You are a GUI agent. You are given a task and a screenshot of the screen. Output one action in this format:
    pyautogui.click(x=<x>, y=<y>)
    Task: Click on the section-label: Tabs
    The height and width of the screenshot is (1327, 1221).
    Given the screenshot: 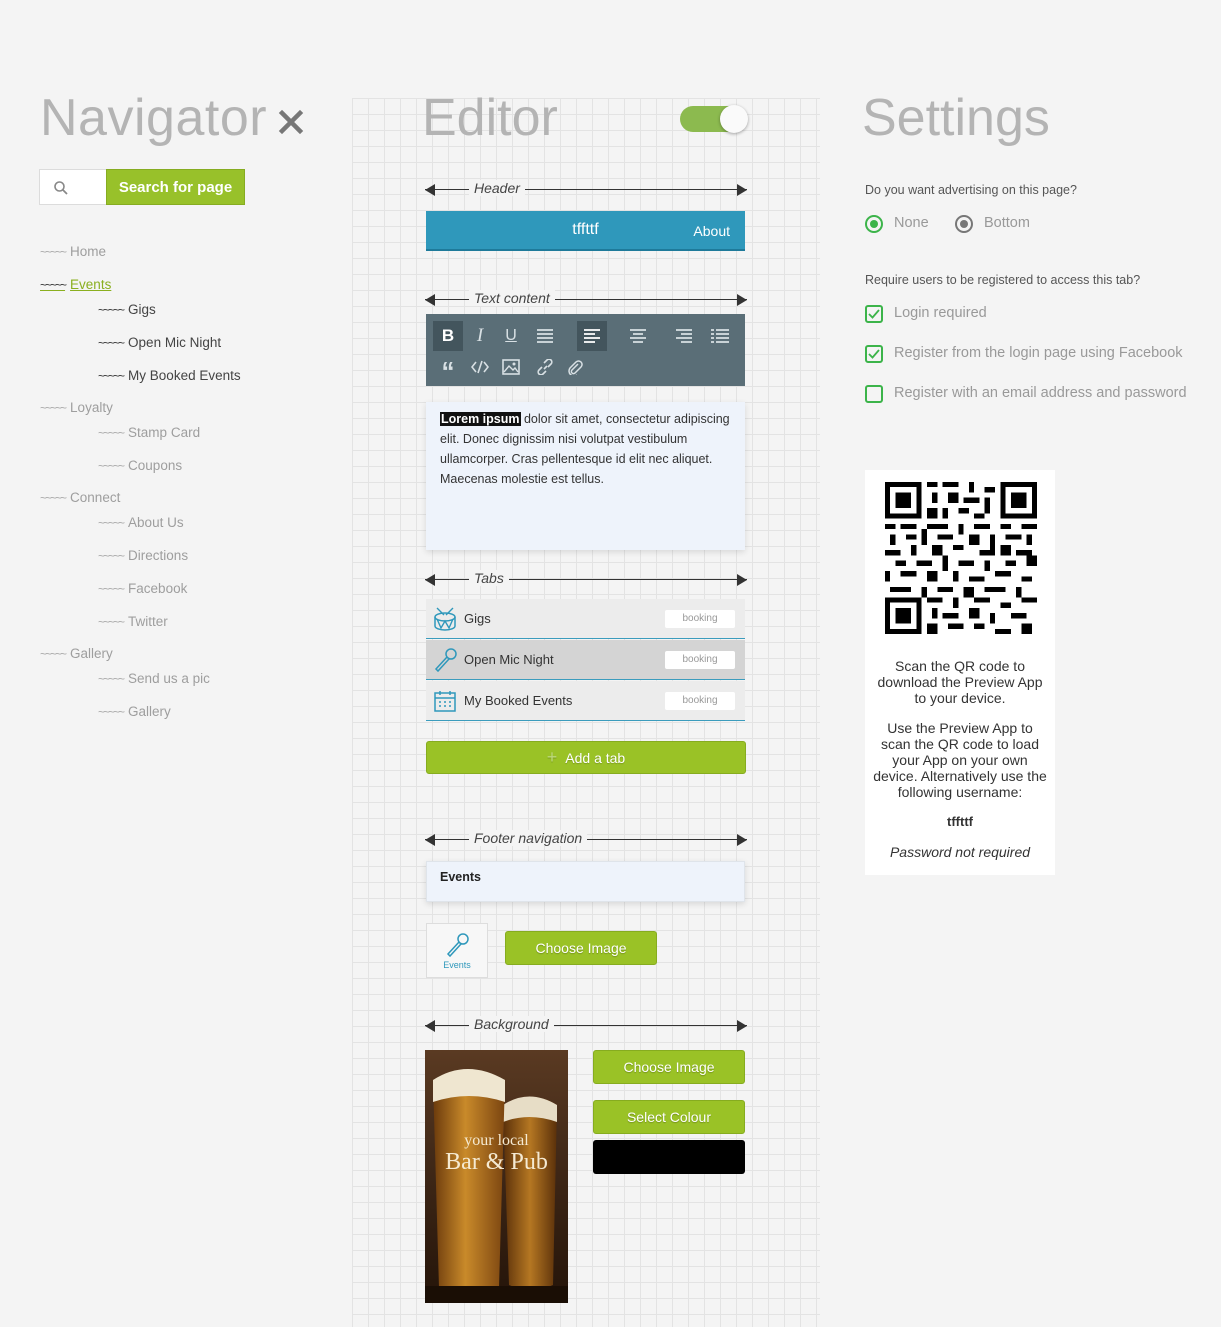 What is the action you would take?
    pyautogui.click(x=489, y=578)
    